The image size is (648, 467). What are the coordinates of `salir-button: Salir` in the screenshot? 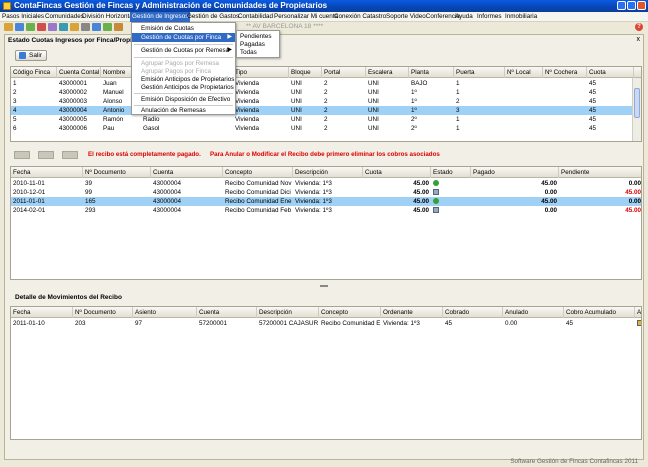 It's located at (31, 55).